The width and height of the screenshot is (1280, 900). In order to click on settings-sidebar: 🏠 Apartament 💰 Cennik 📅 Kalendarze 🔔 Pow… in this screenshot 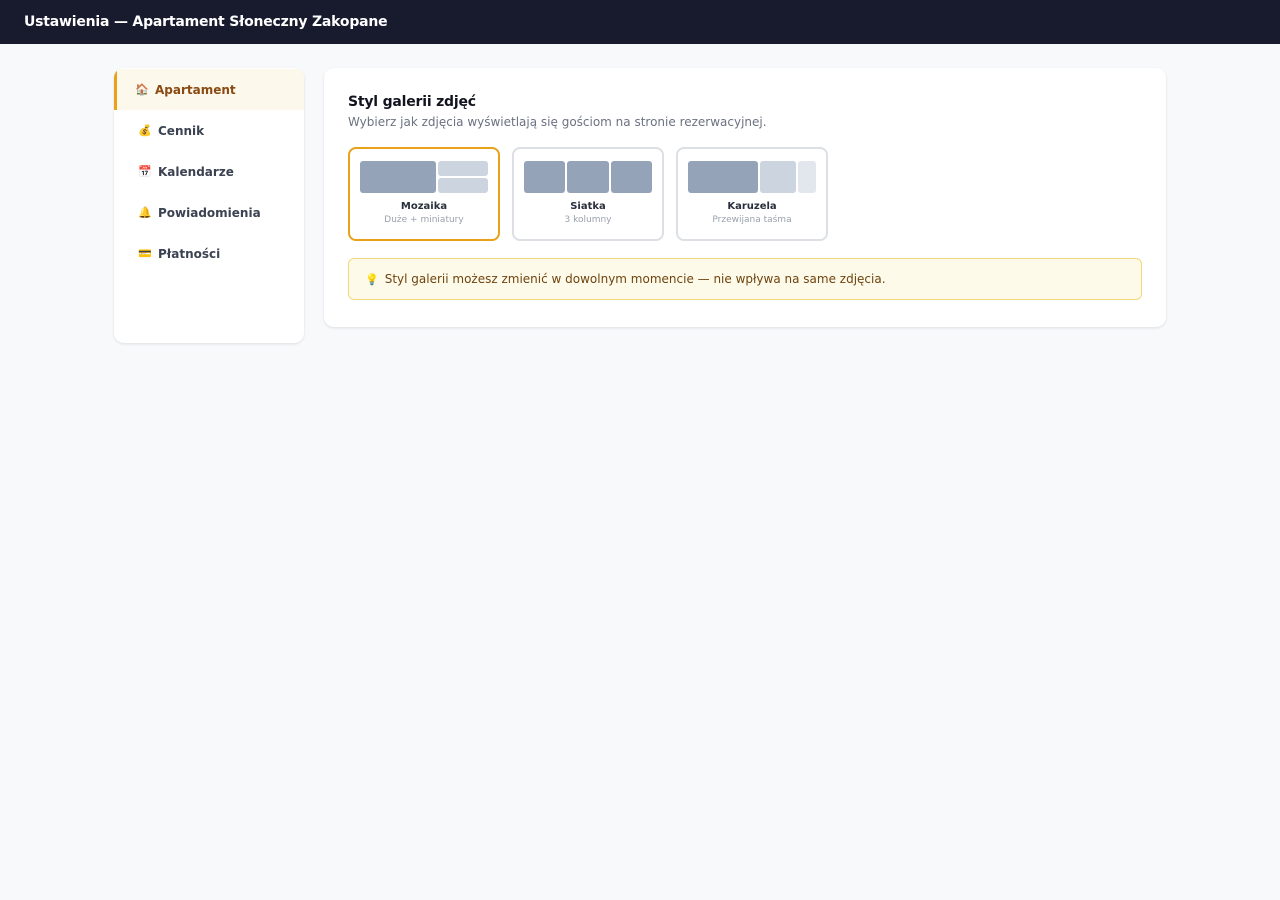, I will do `click(209, 205)`.